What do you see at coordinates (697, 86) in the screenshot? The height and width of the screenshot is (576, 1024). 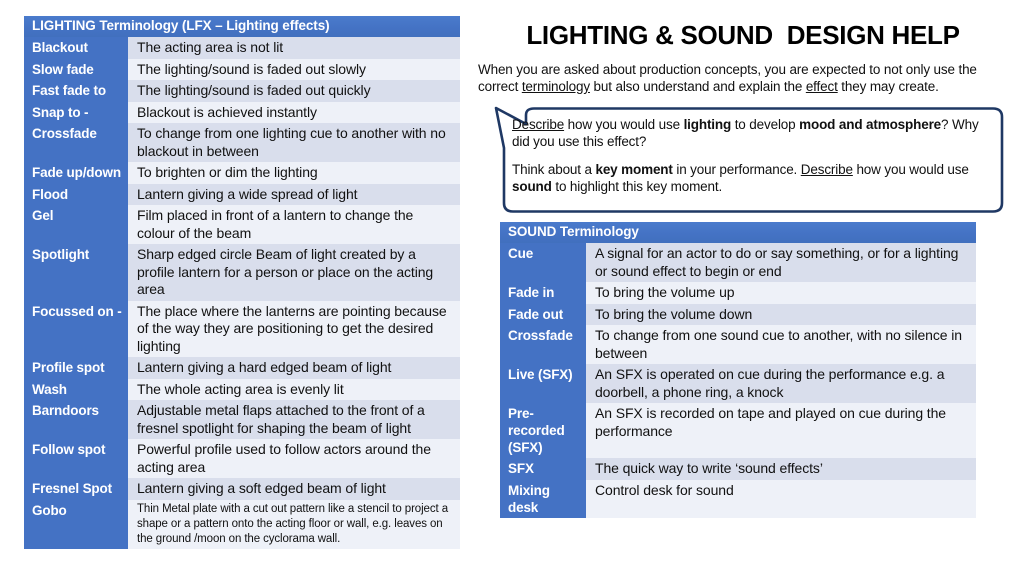 I see `intro-part-2: but also understand and explain the` at bounding box center [697, 86].